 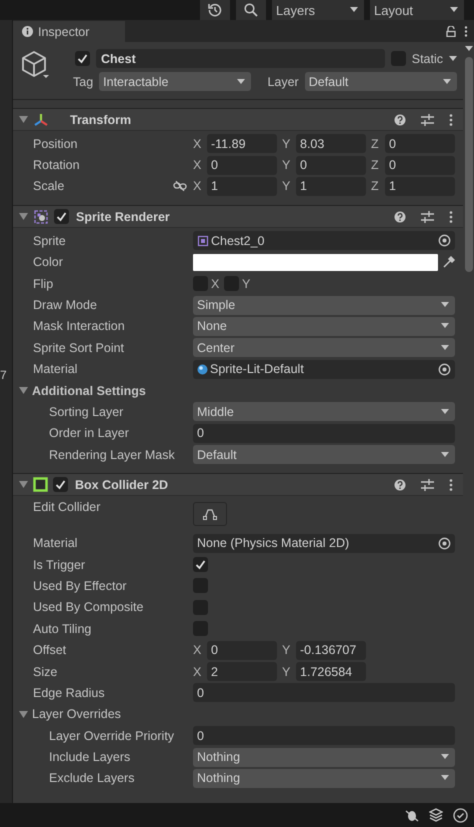 I want to click on property-label: Rendering Layer Mask, so click(x=112, y=455).